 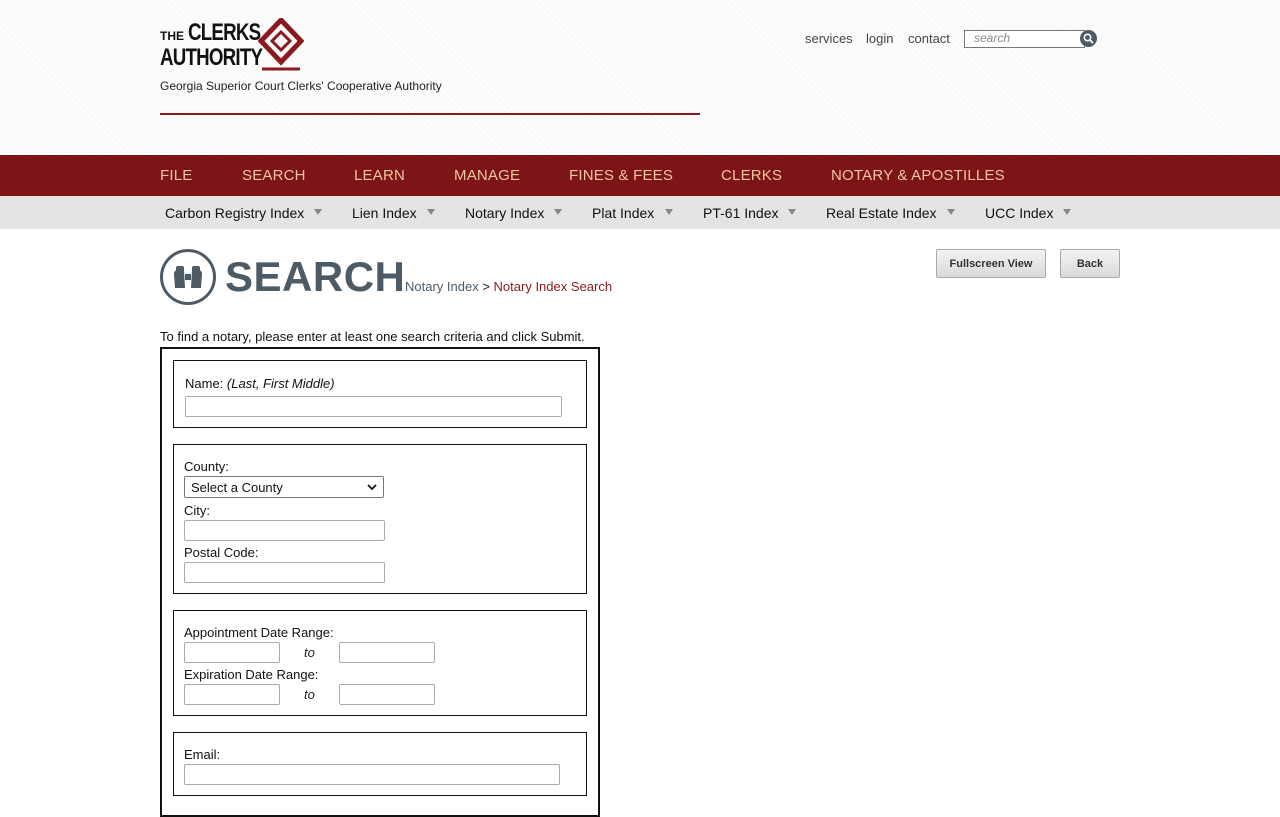 I want to click on name-label: Name: (Last, First Middle), so click(x=260, y=383).